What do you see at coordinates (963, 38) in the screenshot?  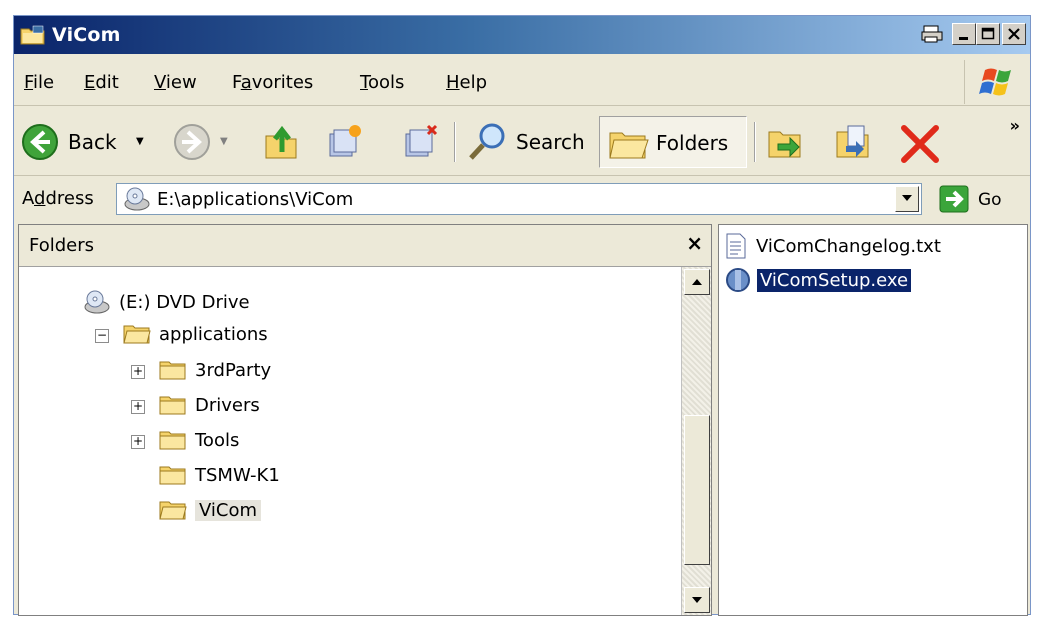 I see `minimize-icon` at bounding box center [963, 38].